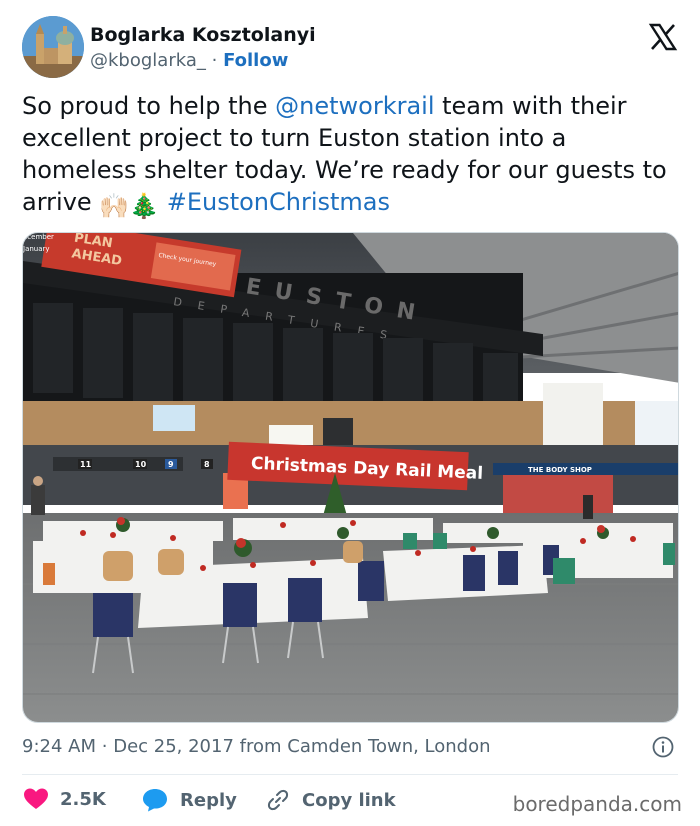  What do you see at coordinates (354, 106) in the screenshot?
I see `mention-link: @networkrail` at bounding box center [354, 106].